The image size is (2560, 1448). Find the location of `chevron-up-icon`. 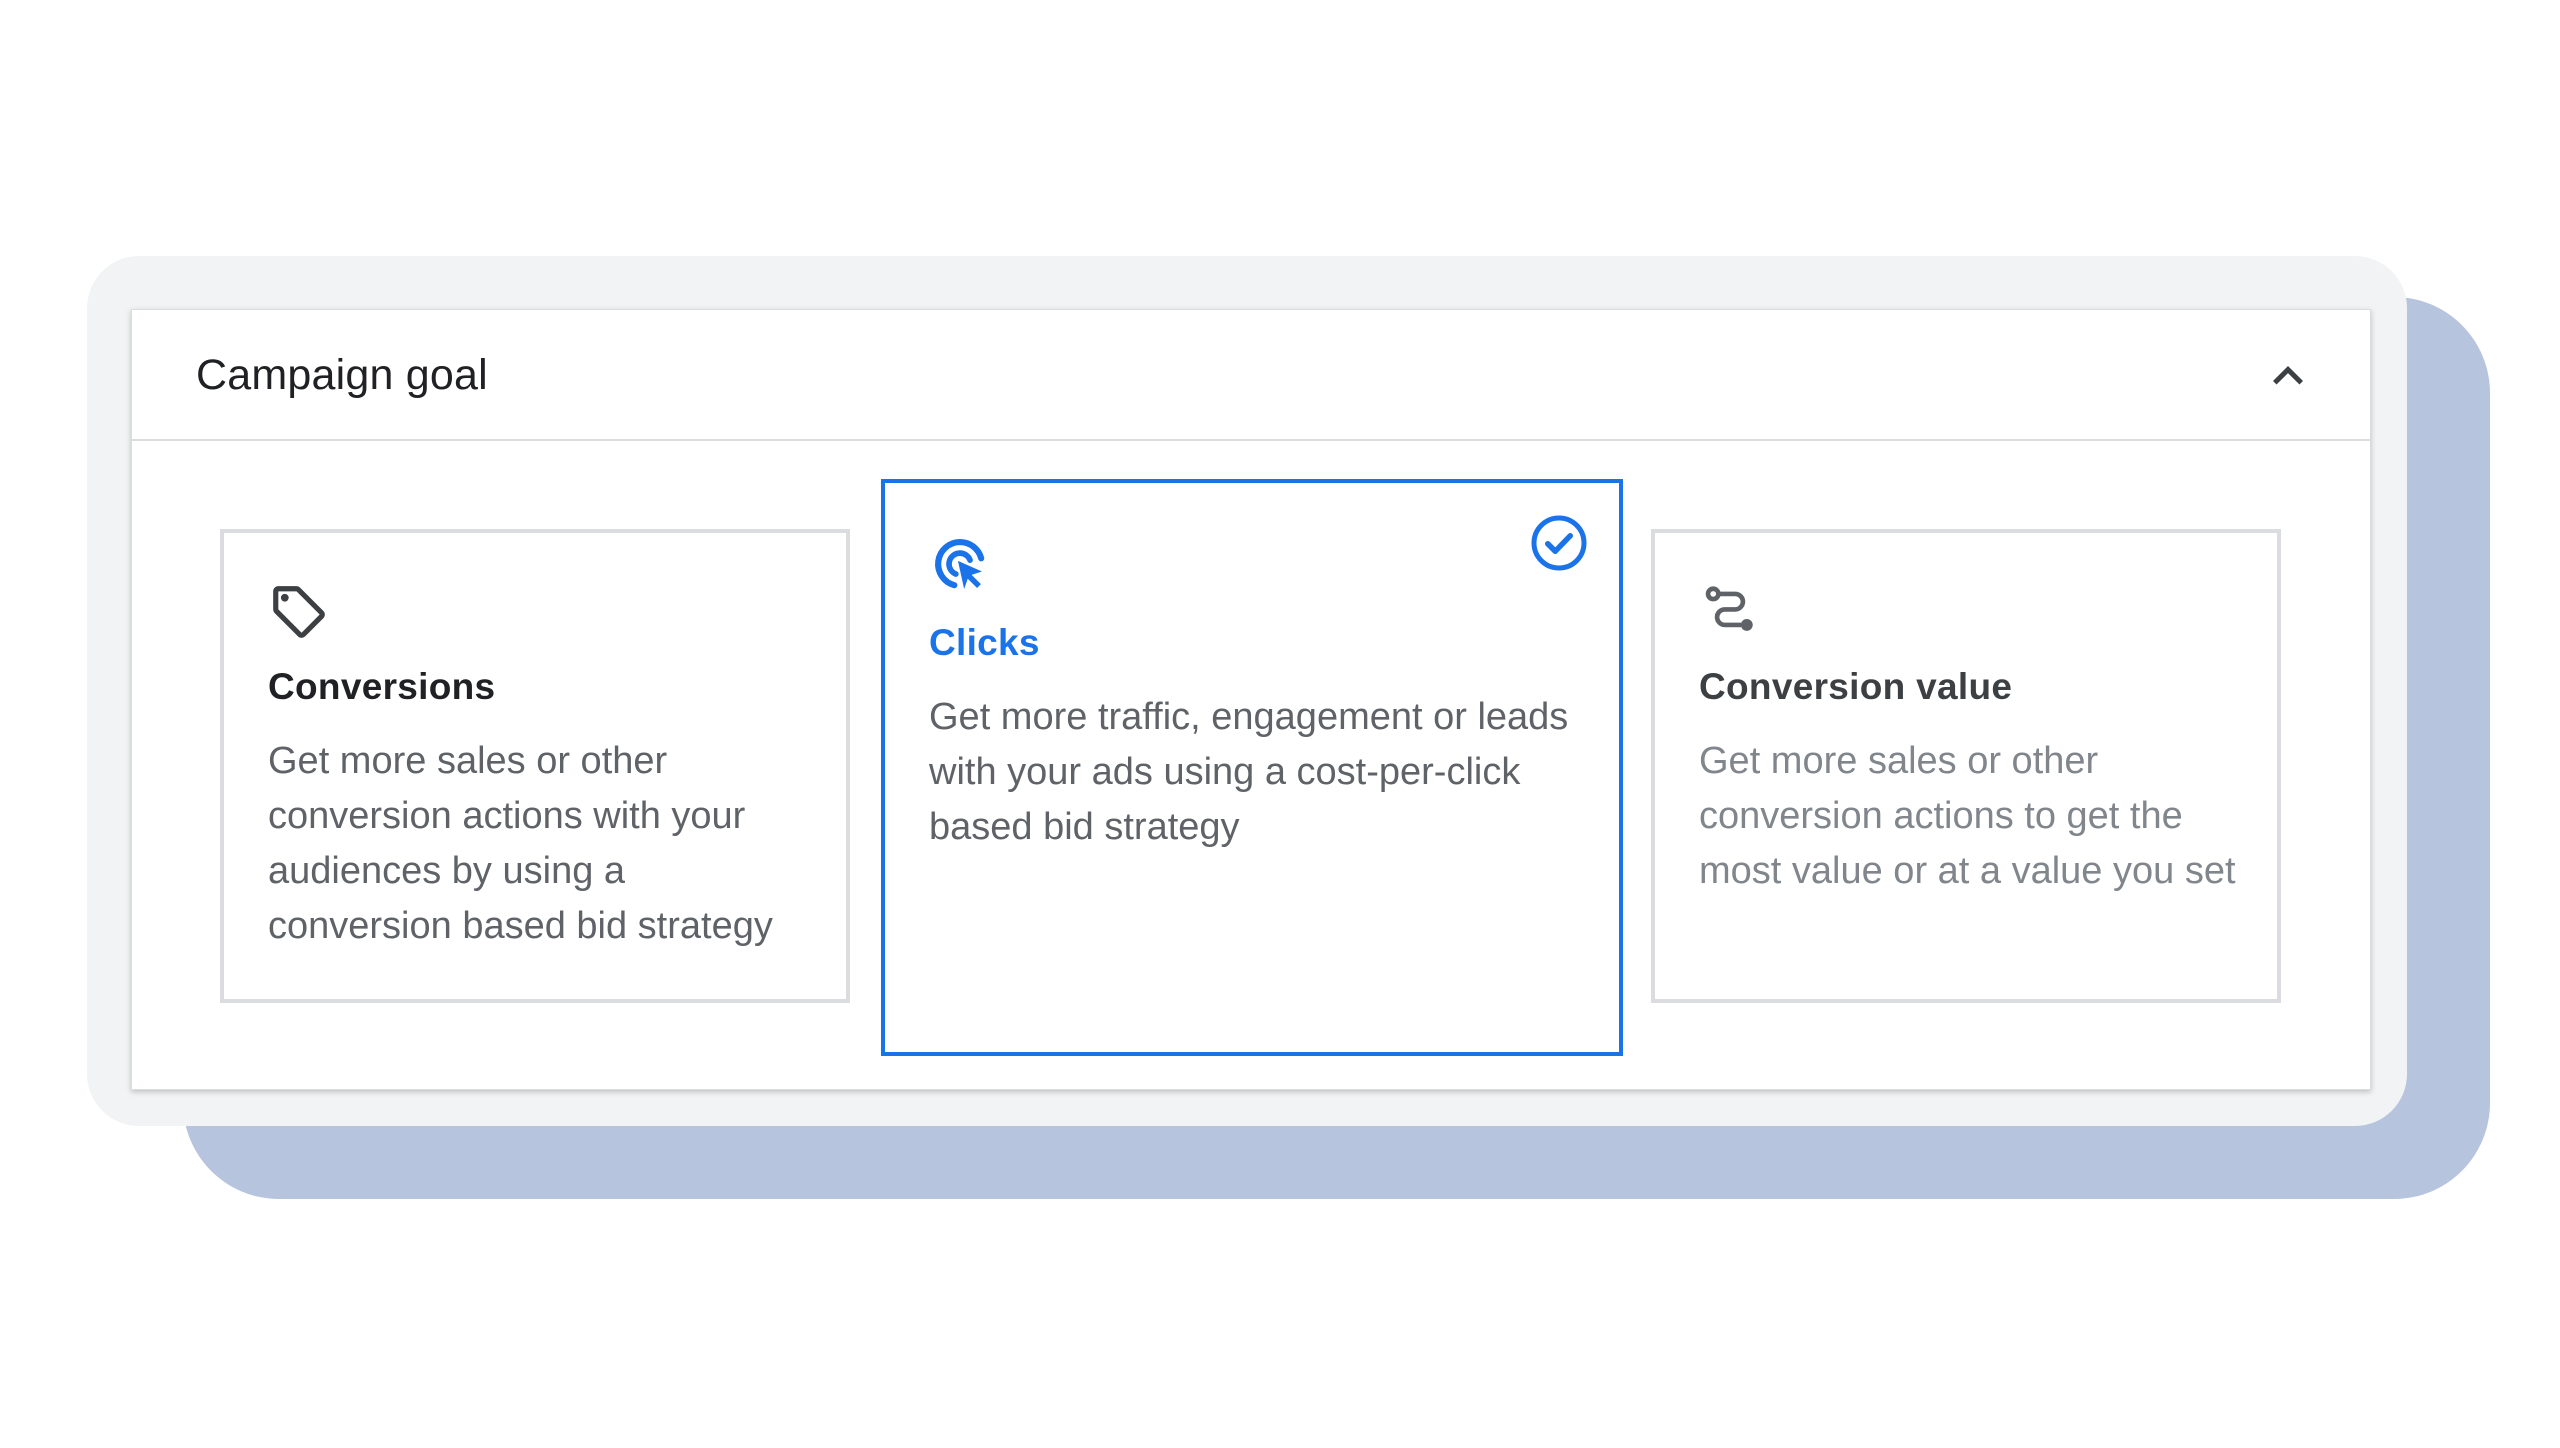

chevron-up-icon is located at coordinates (2288, 375).